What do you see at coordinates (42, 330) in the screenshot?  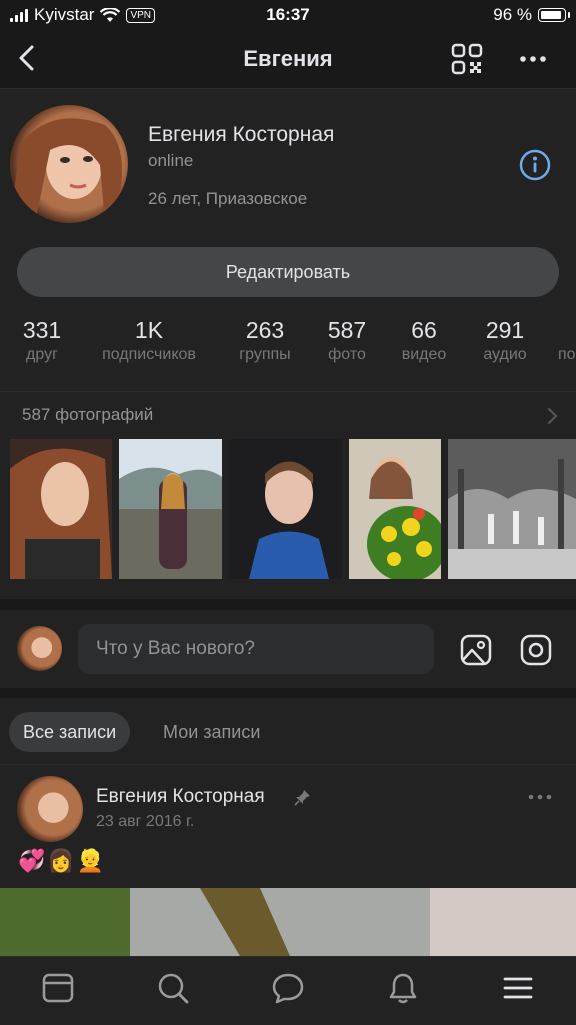 I see `counter-value: 331` at bounding box center [42, 330].